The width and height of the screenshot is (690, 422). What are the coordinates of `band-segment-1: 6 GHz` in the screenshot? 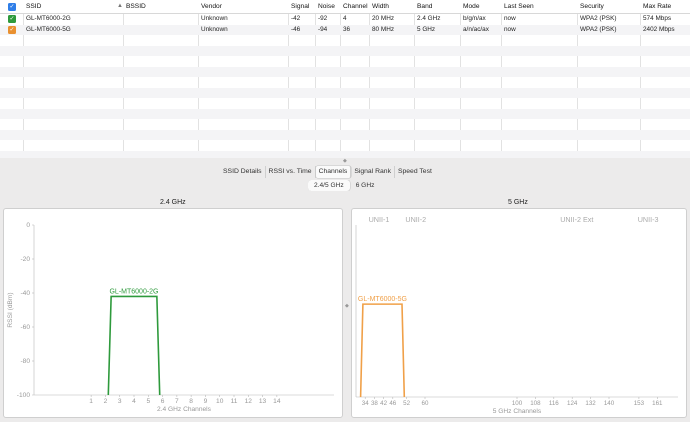 It's located at (365, 185).